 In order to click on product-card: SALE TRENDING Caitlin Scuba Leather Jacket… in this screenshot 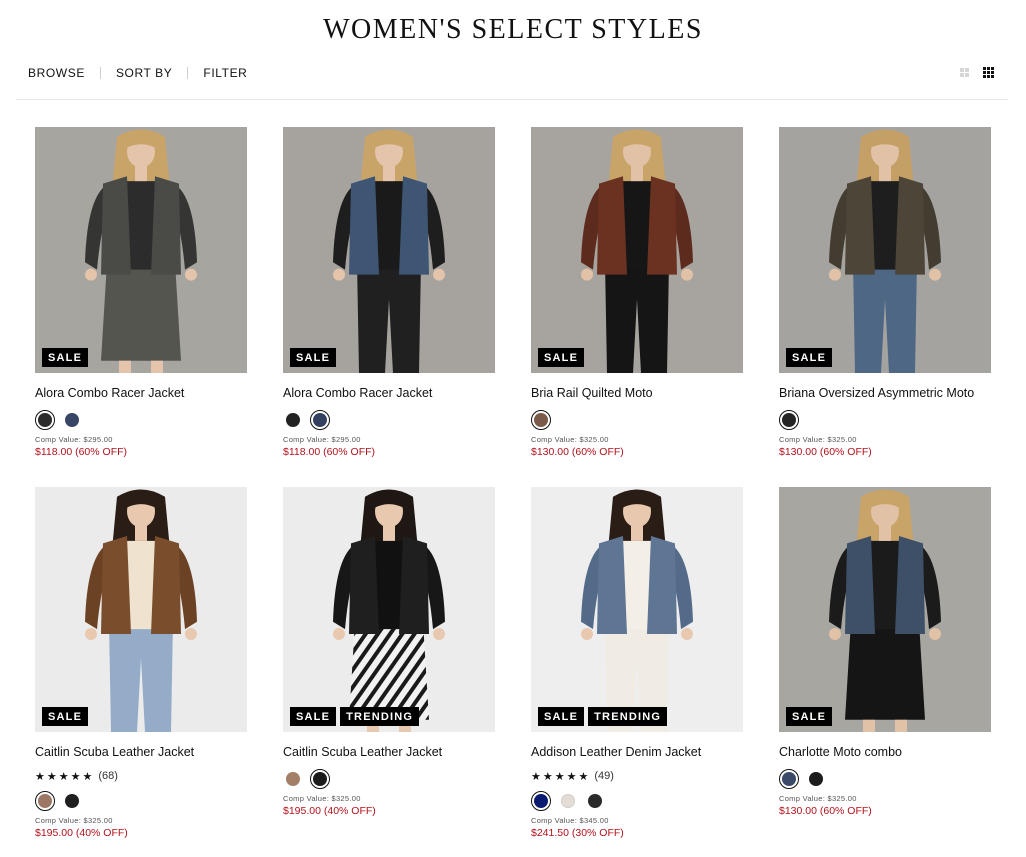, I will do `click(389, 652)`.